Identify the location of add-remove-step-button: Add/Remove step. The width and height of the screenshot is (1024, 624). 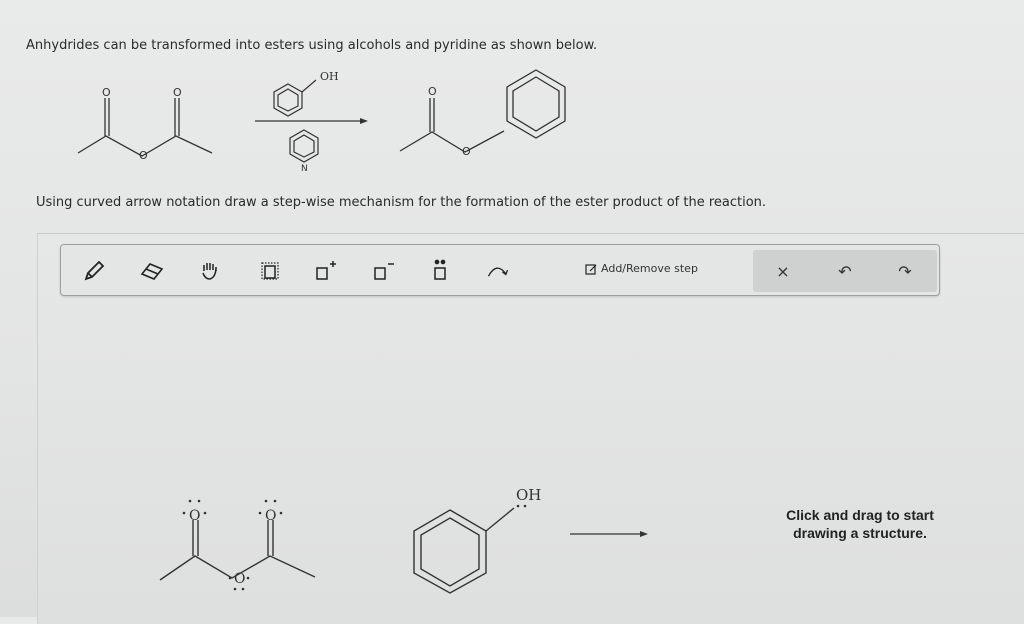
(641, 268).